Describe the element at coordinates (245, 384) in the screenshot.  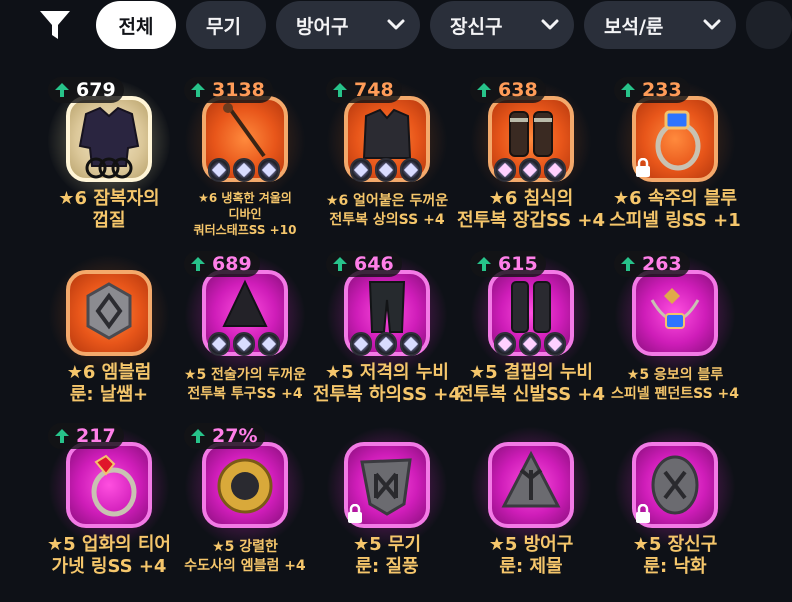
I see `item-name: ★5 전술가의 두꺼운 전투복 투구SS +4` at that location.